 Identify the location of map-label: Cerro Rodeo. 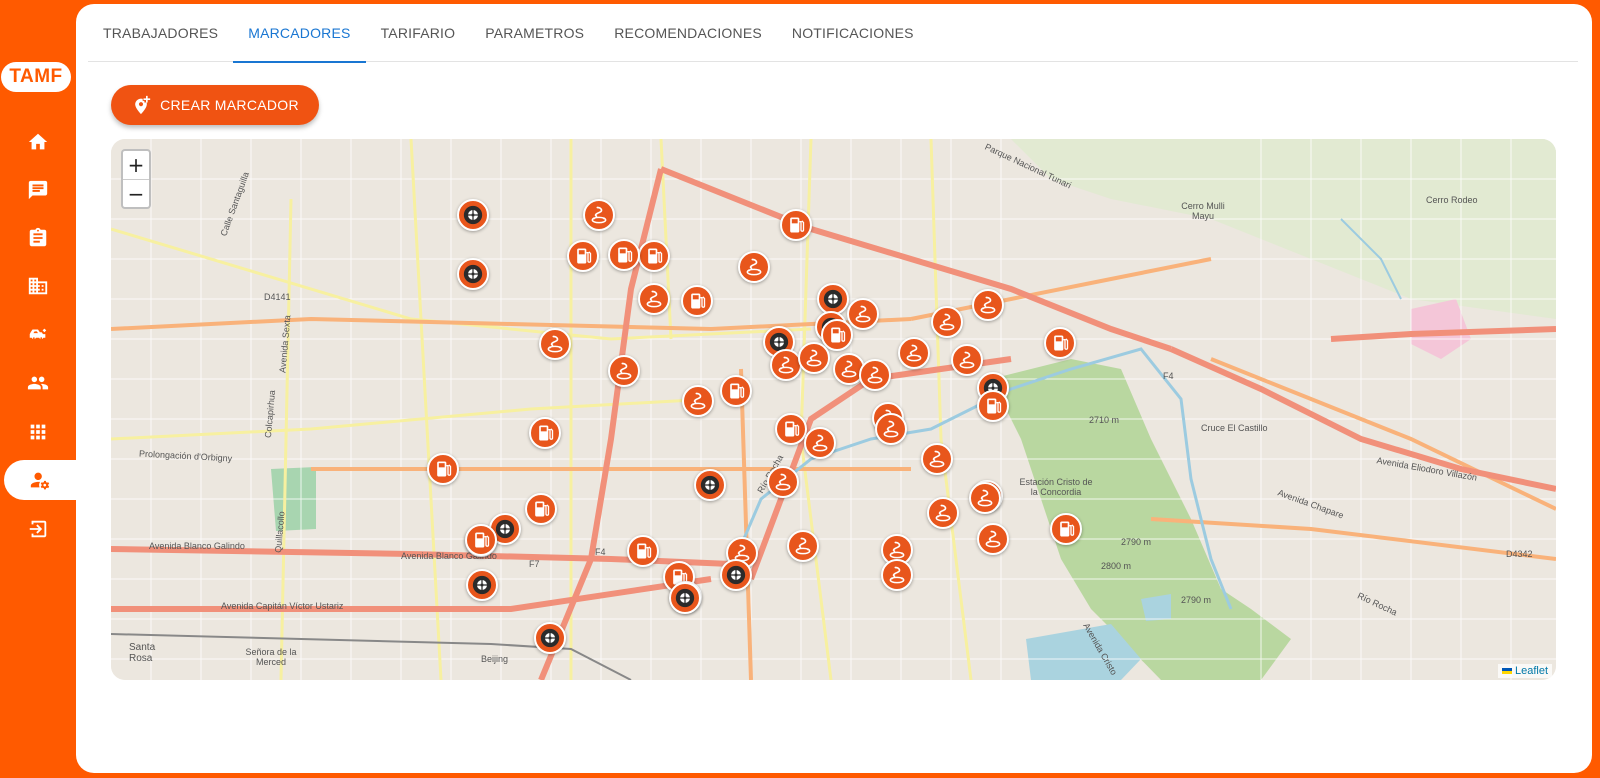
(1452, 200).